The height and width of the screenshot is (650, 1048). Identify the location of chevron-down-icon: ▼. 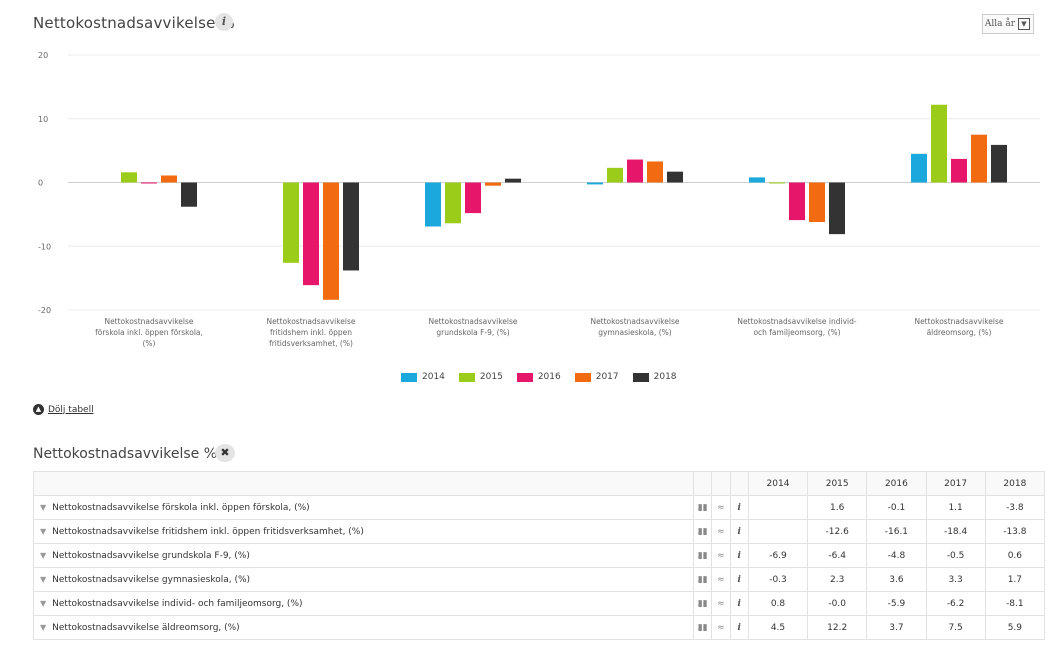
(1024, 24).